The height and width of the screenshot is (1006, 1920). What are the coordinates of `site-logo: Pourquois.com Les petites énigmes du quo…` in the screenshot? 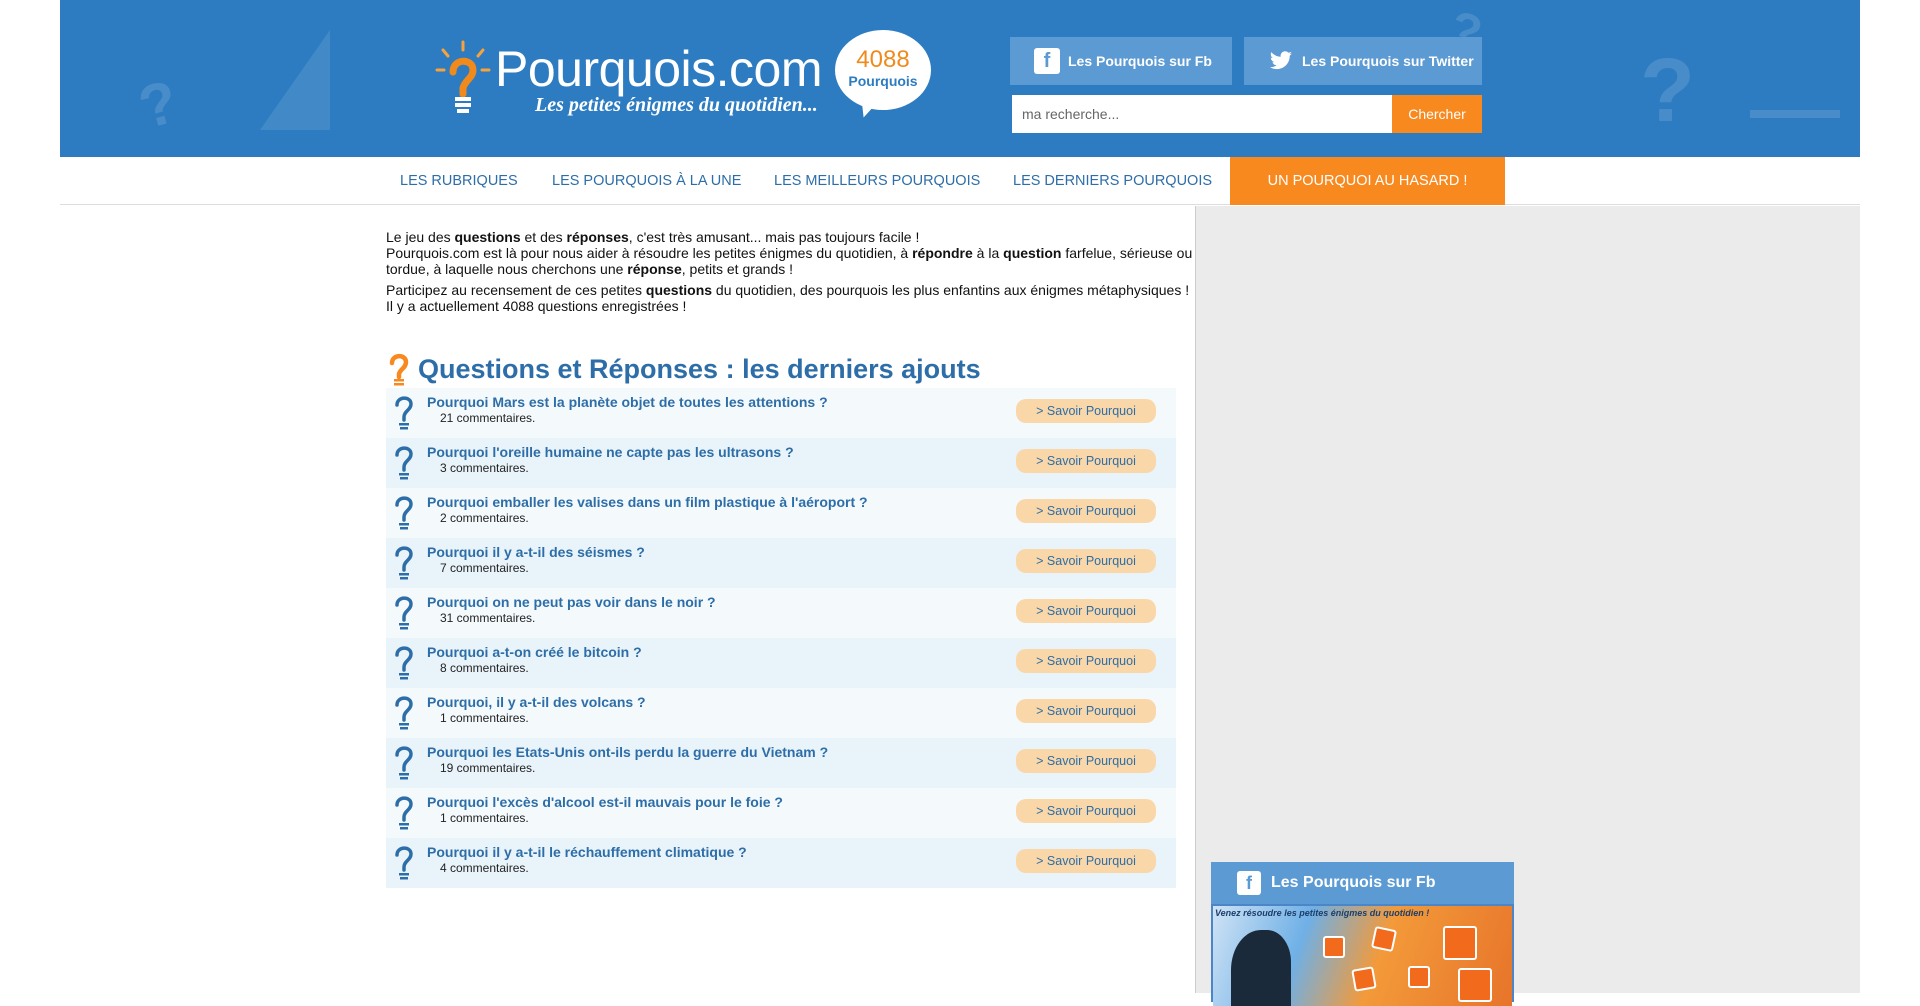 It's located at (660, 82).